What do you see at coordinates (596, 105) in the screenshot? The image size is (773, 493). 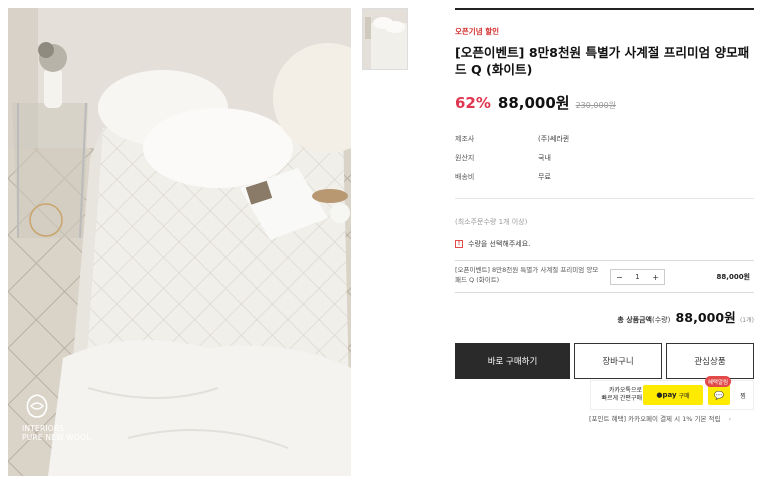 I see `original-price: 230,000원` at bounding box center [596, 105].